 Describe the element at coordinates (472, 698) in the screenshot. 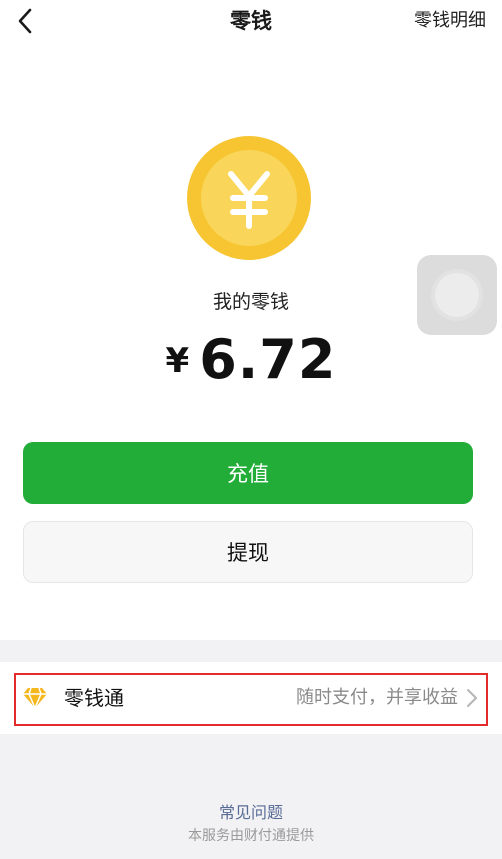

I see `chevron-right-icon` at that location.